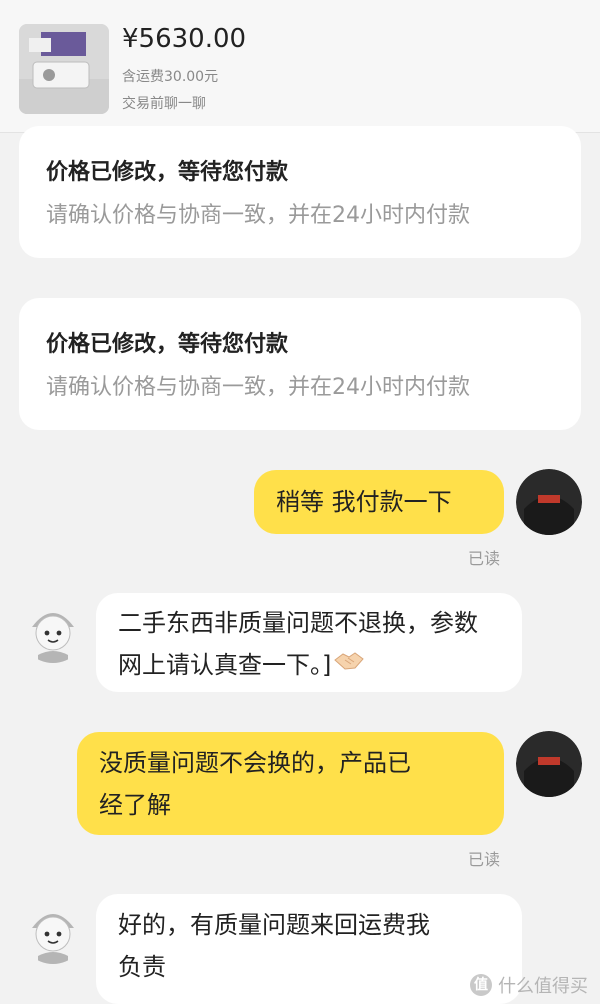 The width and height of the screenshot is (600, 1004). I want to click on watermark-badge-icon: 值, so click(481, 985).